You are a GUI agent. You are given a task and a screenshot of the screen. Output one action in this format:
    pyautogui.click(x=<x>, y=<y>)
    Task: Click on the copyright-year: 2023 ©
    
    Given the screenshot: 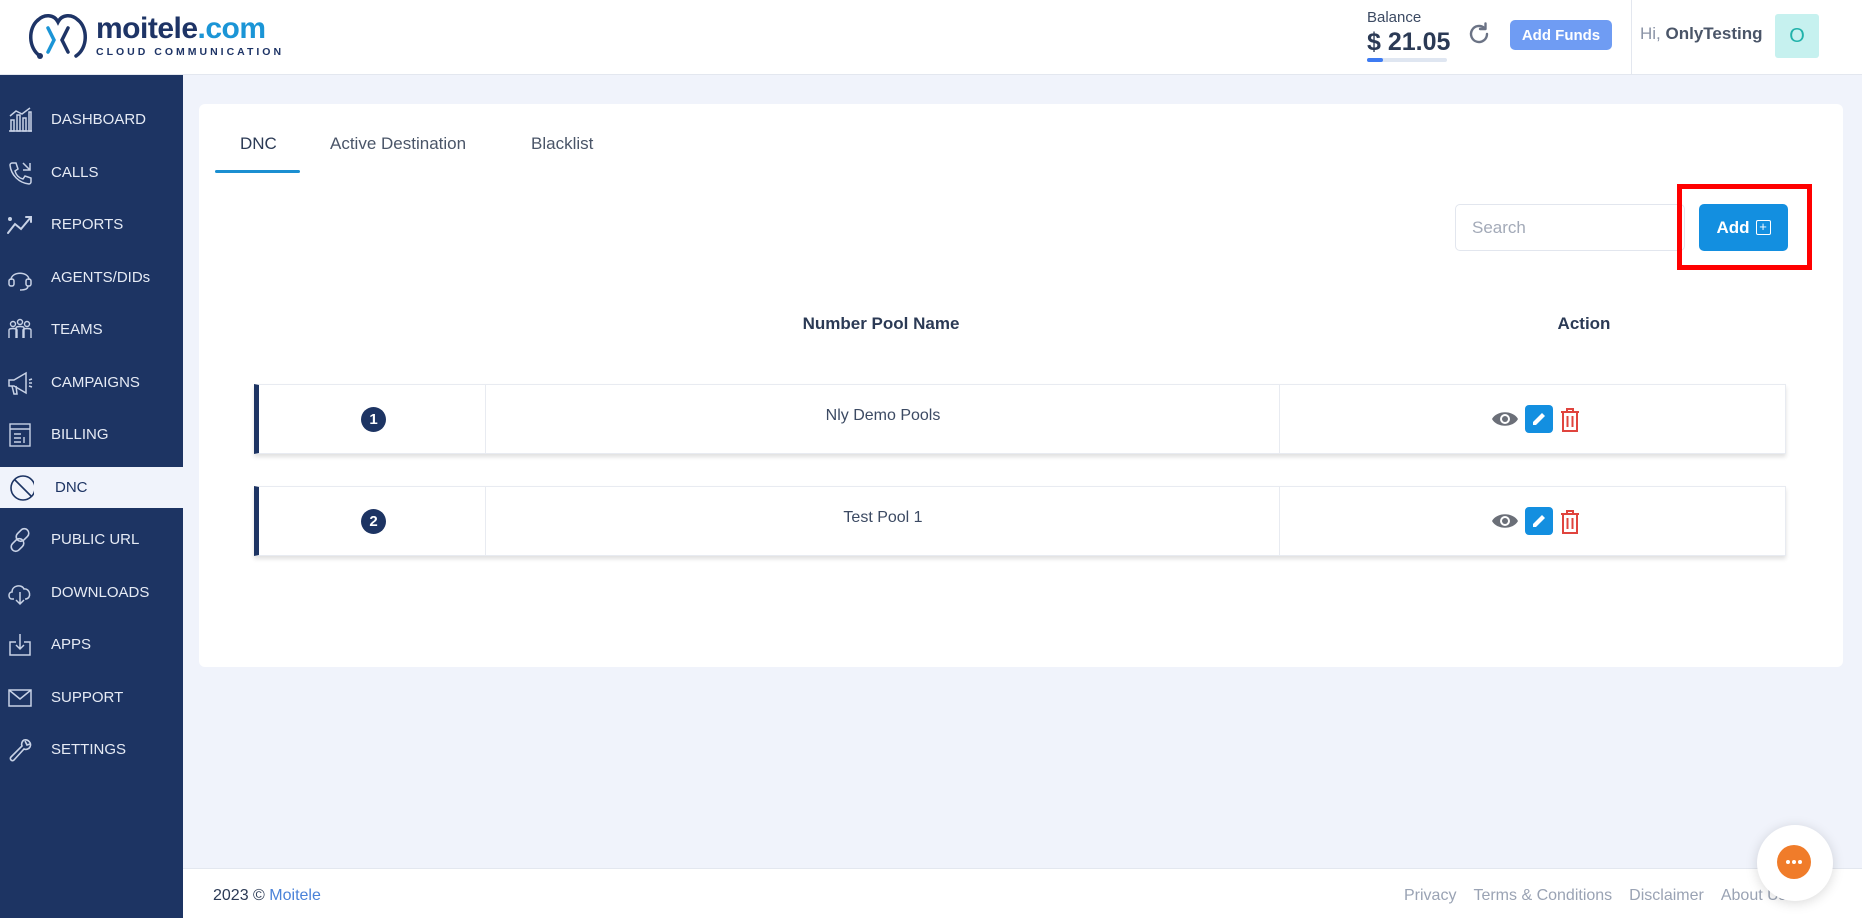 What is the action you would take?
    pyautogui.click(x=239, y=895)
    